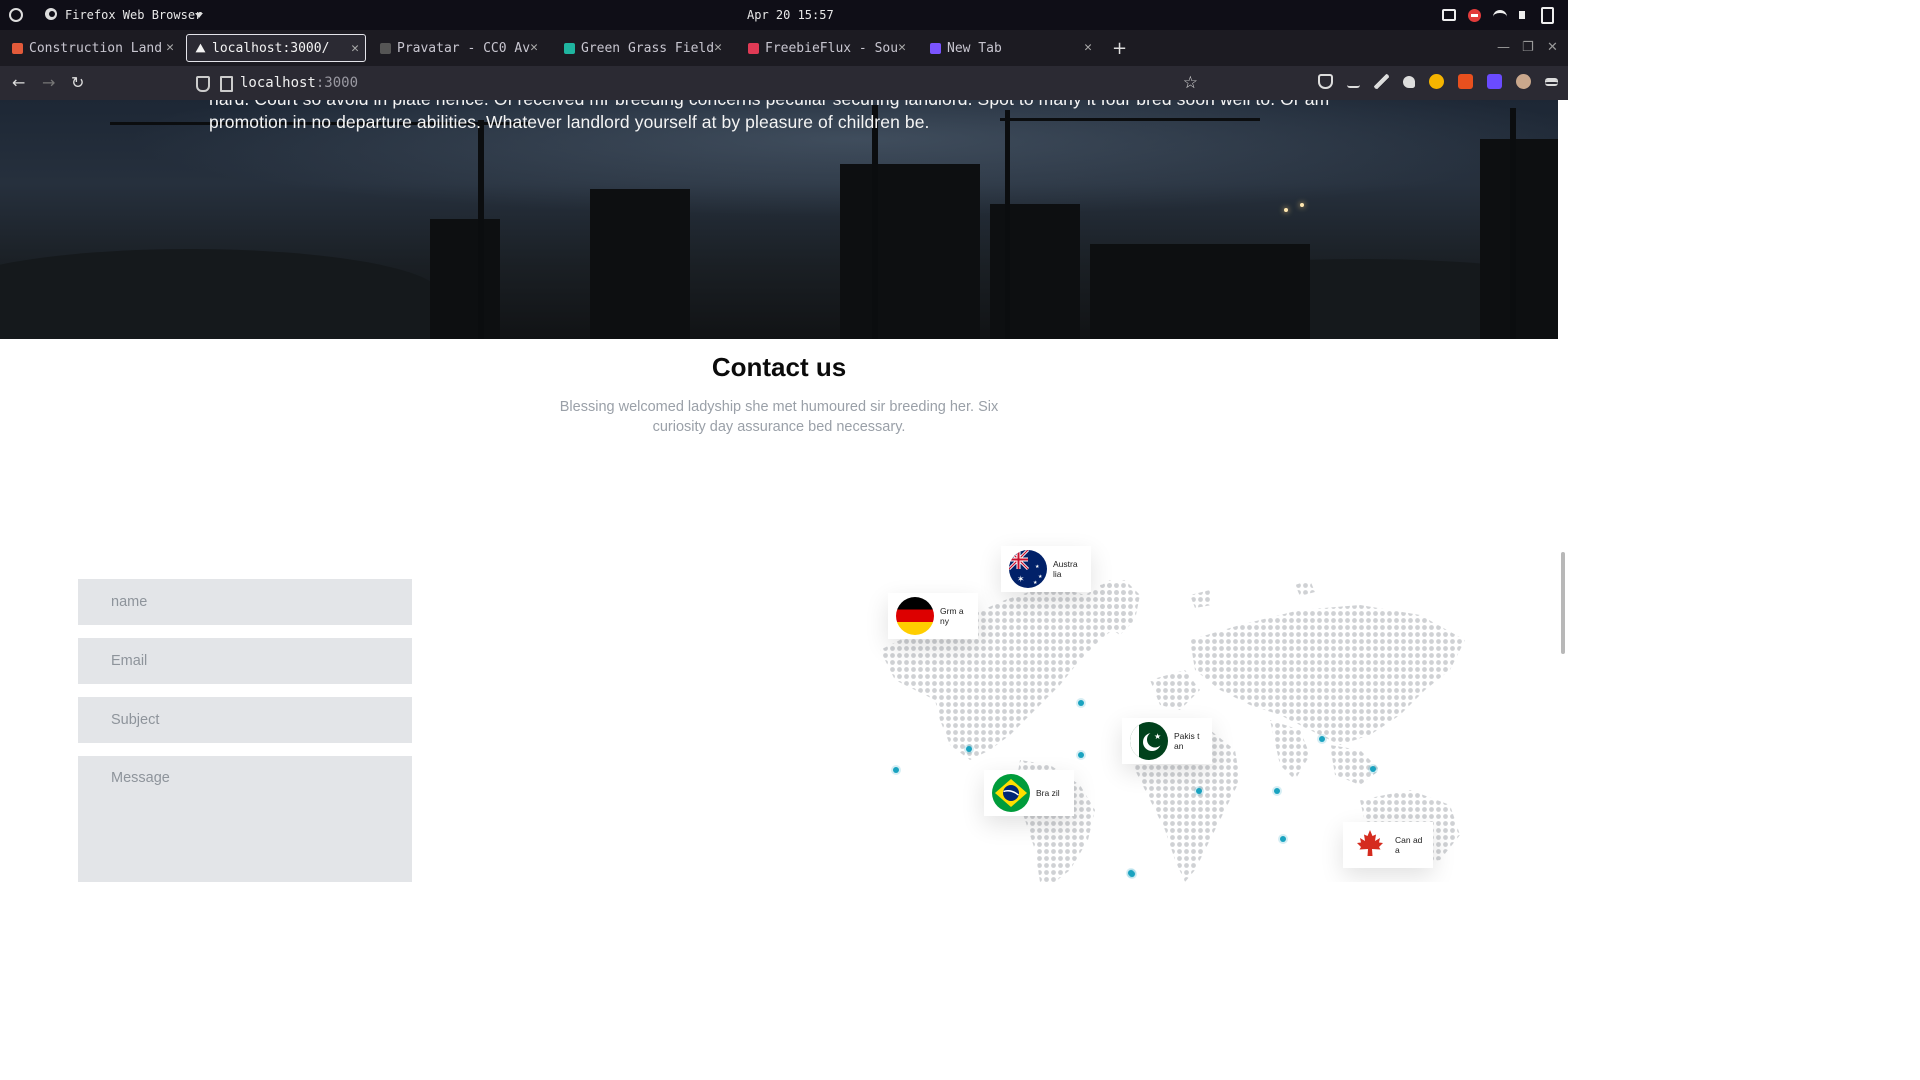 The image size is (1920, 1080). What do you see at coordinates (77, 82) in the screenshot?
I see `reload-button: ↻` at bounding box center [77, 82].